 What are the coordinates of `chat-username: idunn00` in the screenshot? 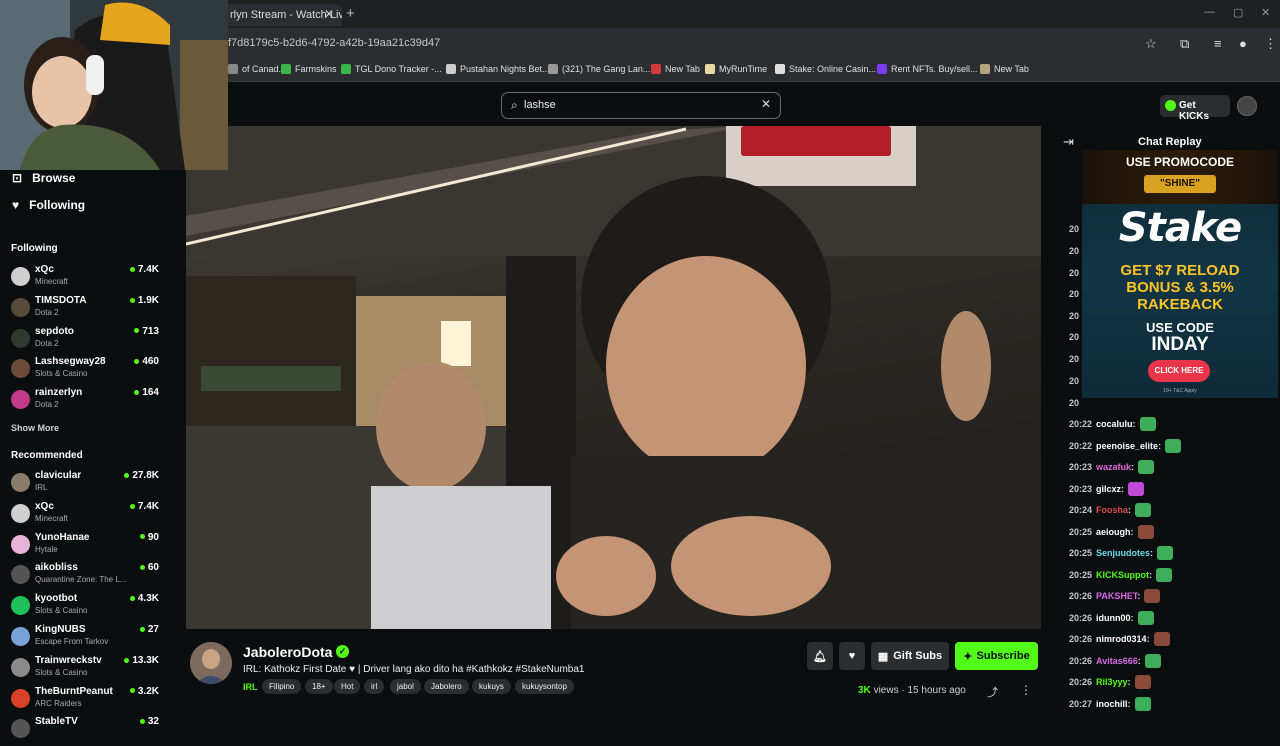 It's located at (1113, 618).